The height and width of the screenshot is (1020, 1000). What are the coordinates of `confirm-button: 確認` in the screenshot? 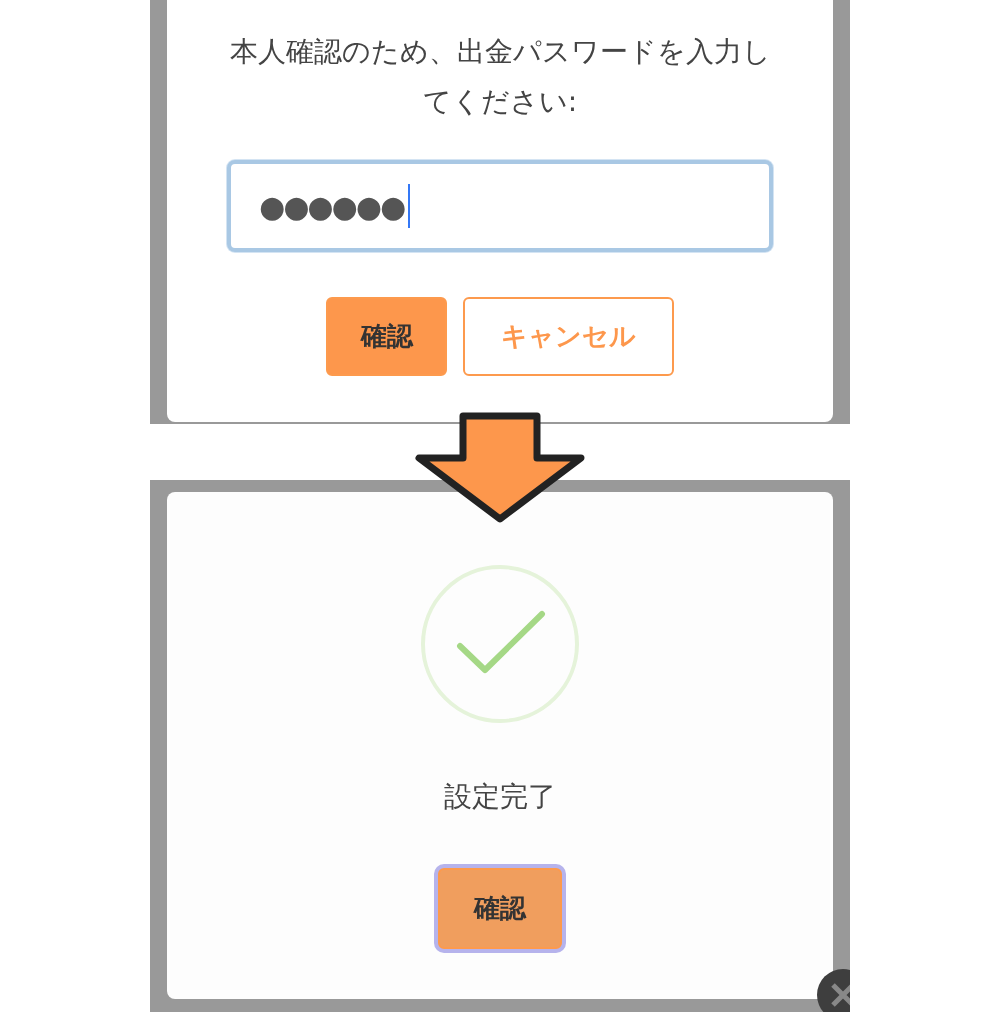 It's located at (386, 336).